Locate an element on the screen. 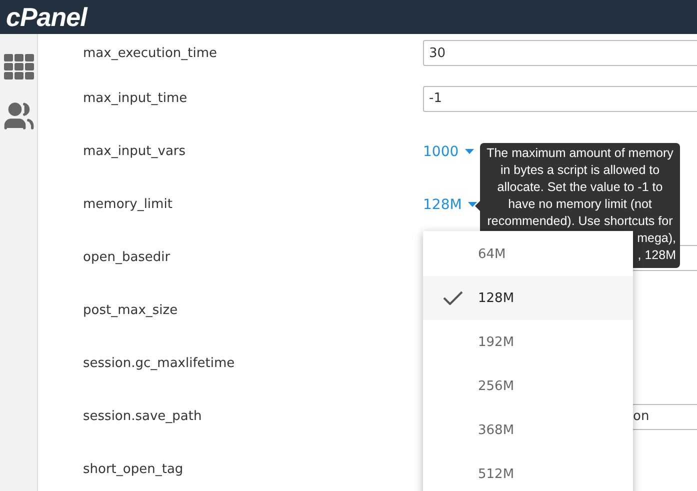 The width and height of the screenshot is (697, 491). input-field: 30 is located at coordinates (560, 53).